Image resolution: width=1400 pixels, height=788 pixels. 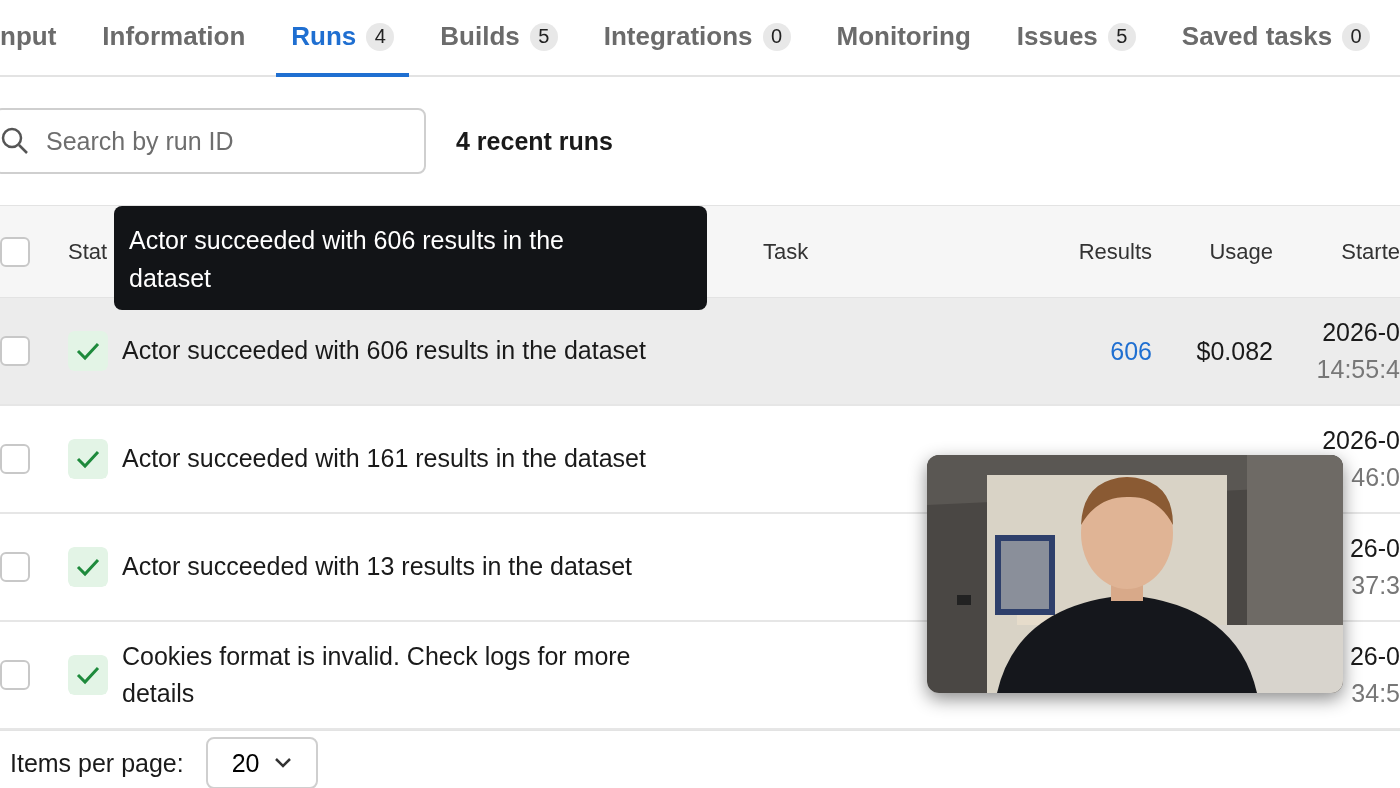 I want to click on column-header: Starte, so click(x=1370, y=251).